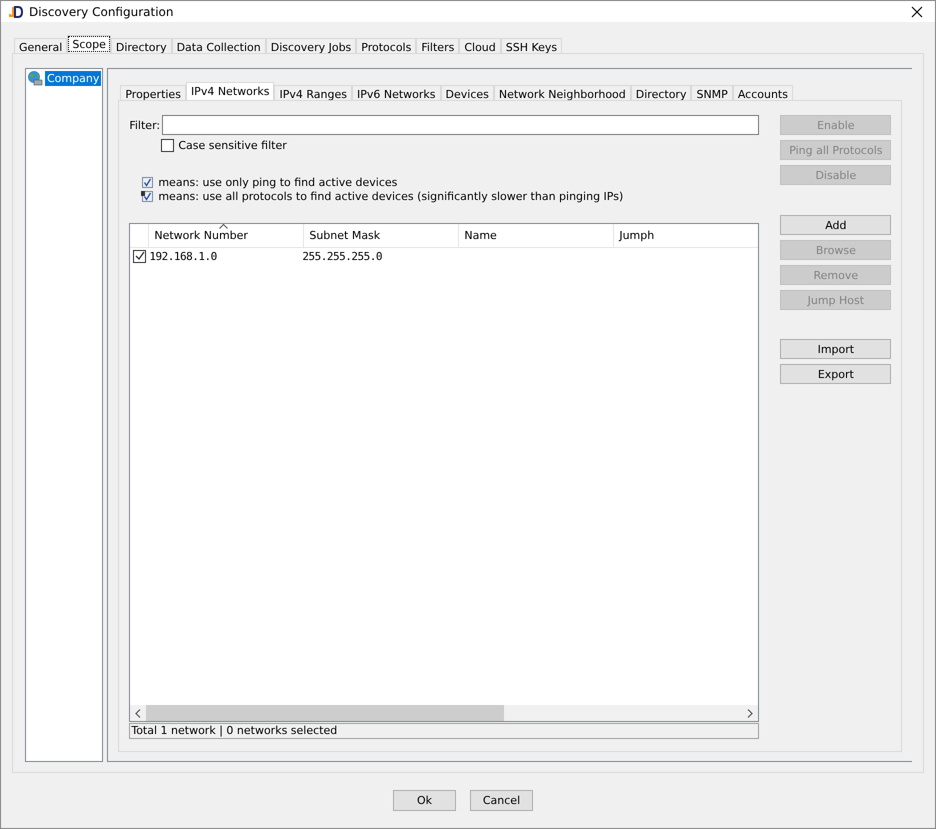 This screenshot has width=936, height=829. What do you see at coordinates (836, 374) in the screenshot?
I see `action-button: Export` at bounding box center [836, 374].